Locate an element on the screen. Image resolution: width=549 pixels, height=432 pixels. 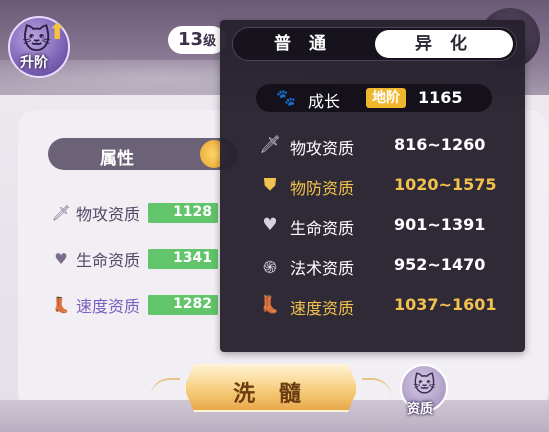
stat-value: 1341 is located at coordinates (192, 258).